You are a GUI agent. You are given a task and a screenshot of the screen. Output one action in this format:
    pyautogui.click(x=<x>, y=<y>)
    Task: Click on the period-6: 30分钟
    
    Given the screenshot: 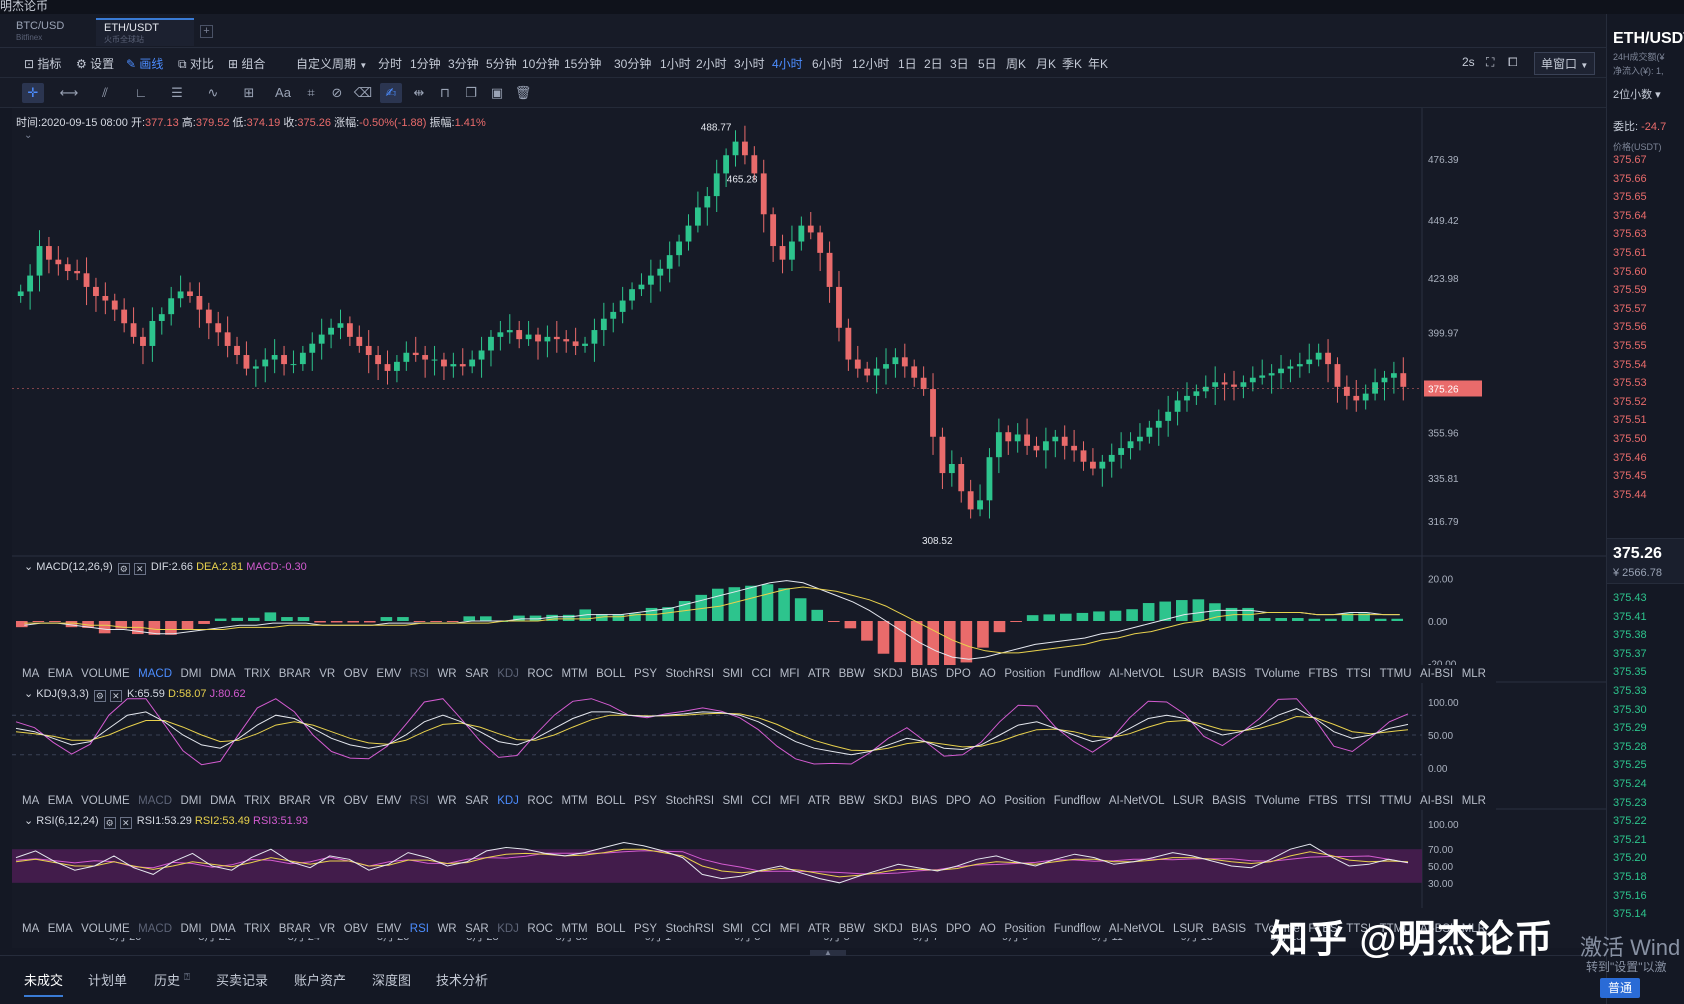 What is the action you would take?
    pyautogui.click(x=632, y=63)
    